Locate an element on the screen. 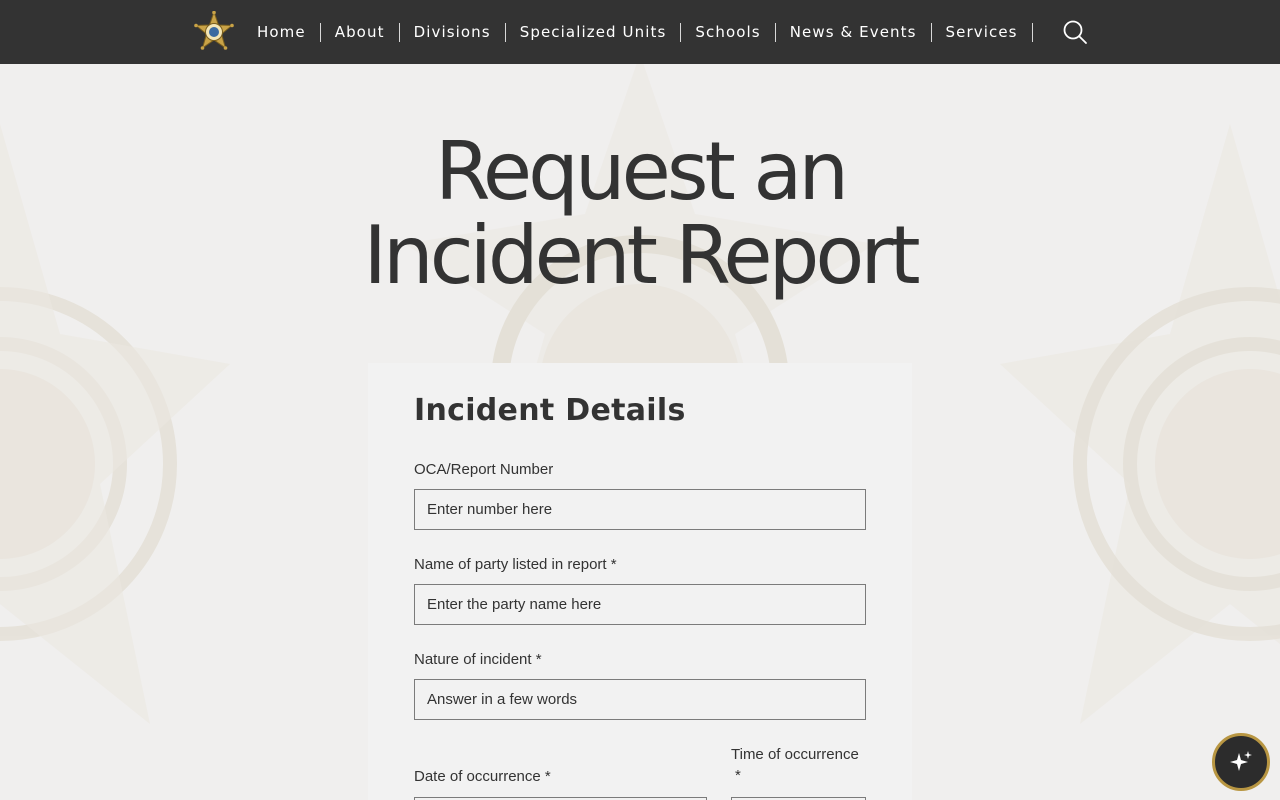 The image size is (1280, 800). nav-specialized-units: Specialized Units is located at coordinates (594, 32).